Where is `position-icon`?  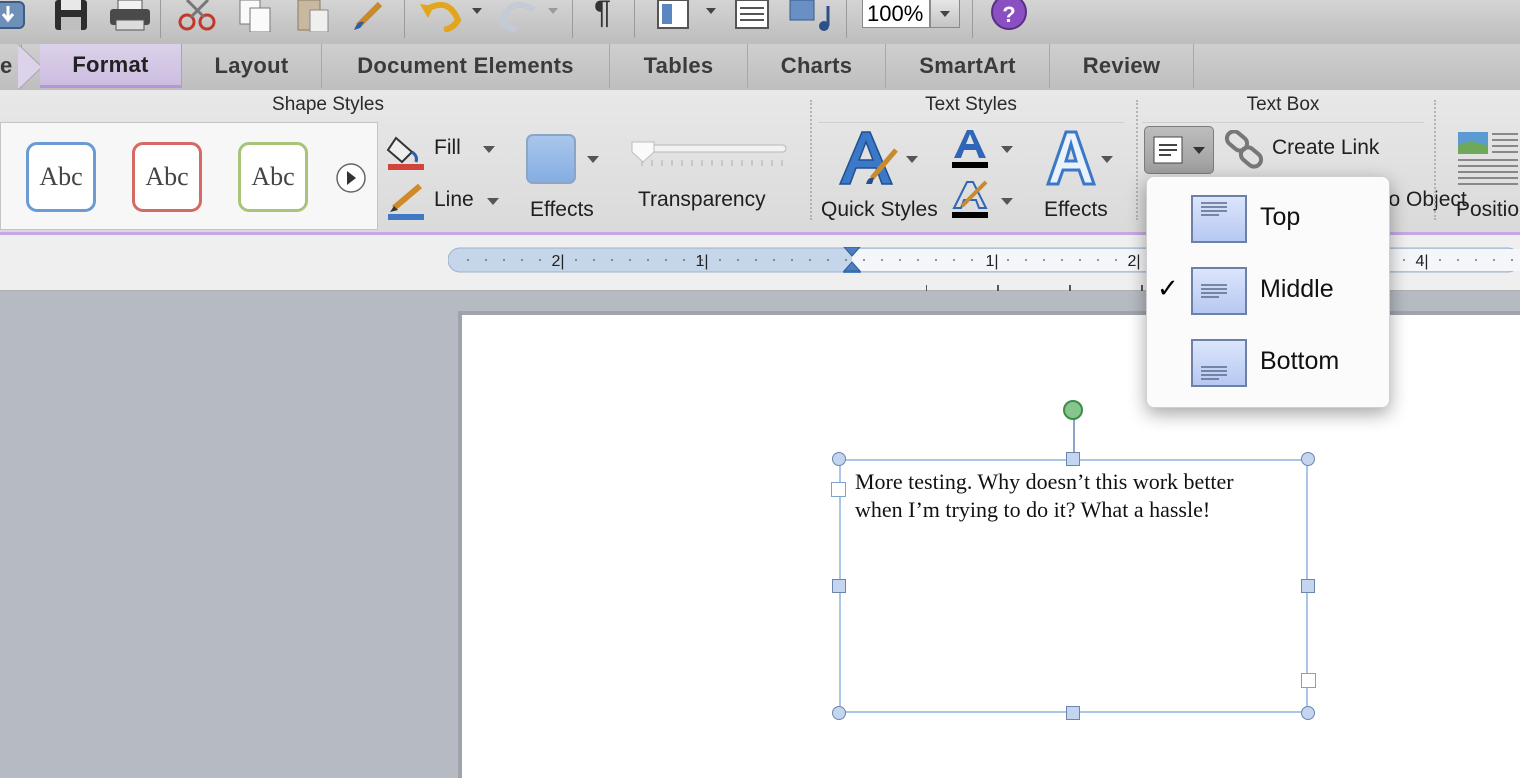
position-icon is located at coordinates (1488, 160).